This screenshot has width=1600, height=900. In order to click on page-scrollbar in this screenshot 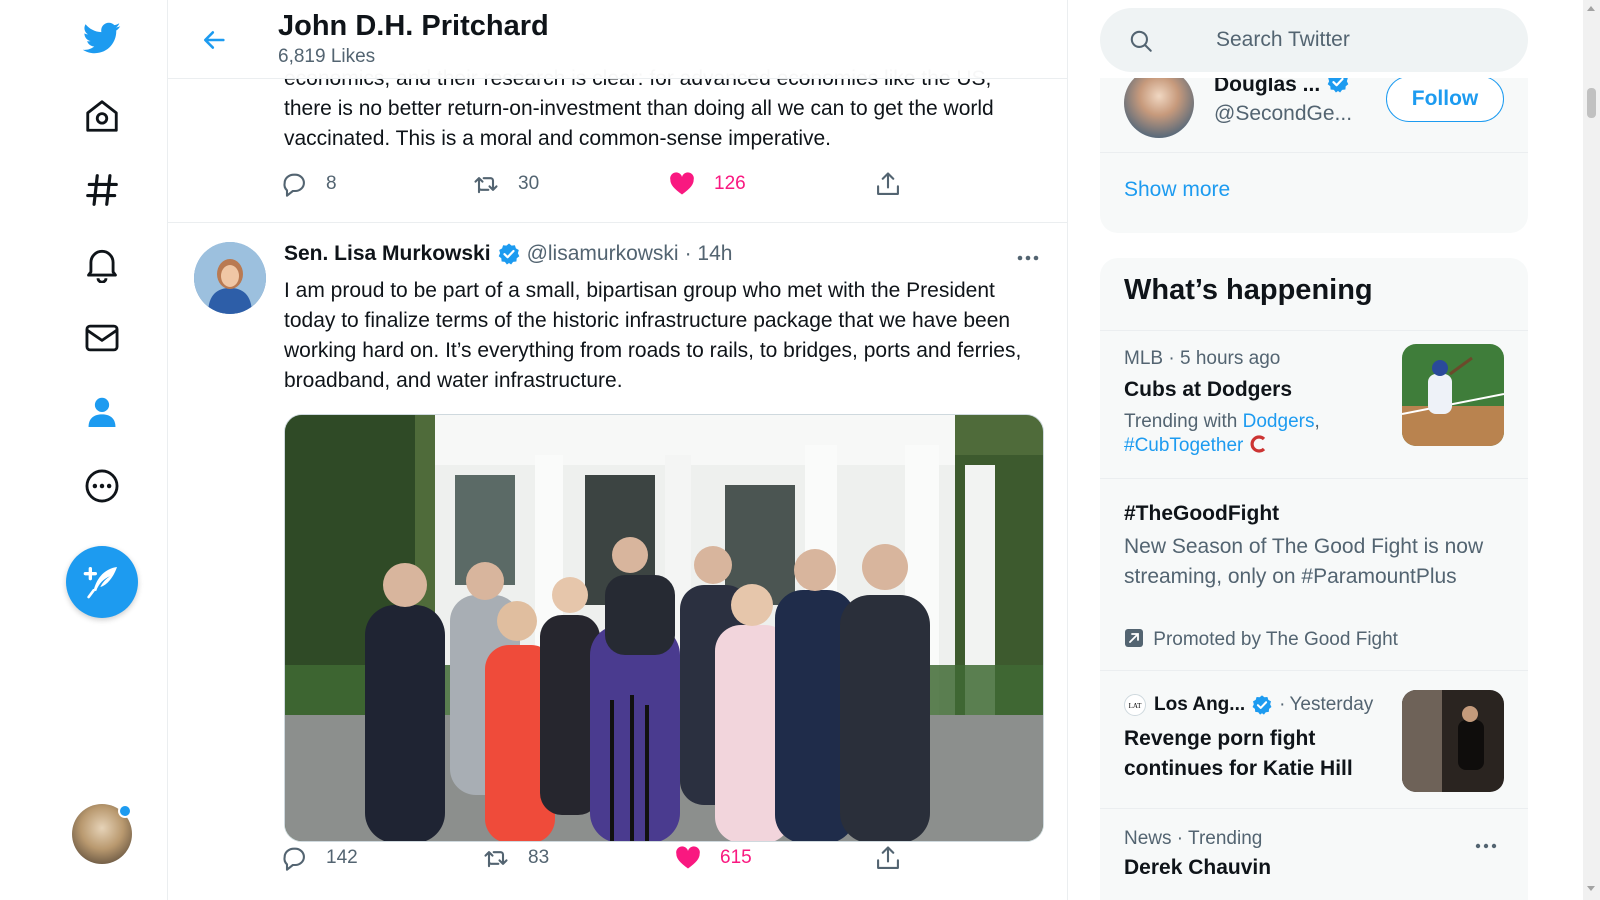, I will do `click(1591, 450)`.